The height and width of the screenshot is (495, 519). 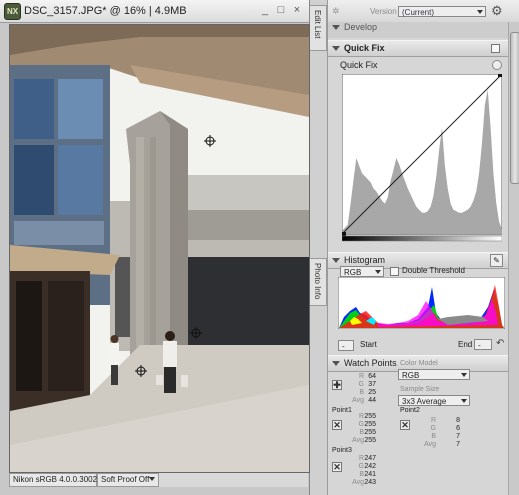 I want to click on tab-photo-info: Photo Info, so click(x=318, y=282).